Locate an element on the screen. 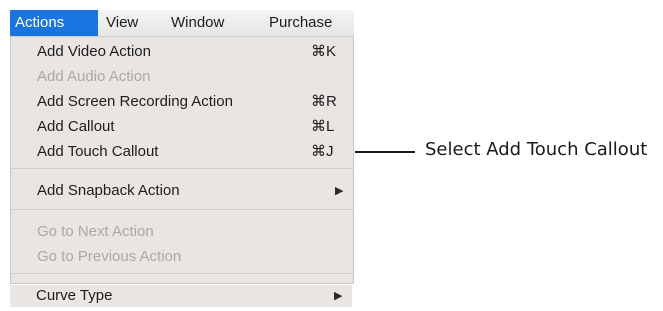 Image resolution: width=663 pixels, height=311 pixels. menu-item-add-audio-action: Add Audio Action is located at coordinates (182, 77).